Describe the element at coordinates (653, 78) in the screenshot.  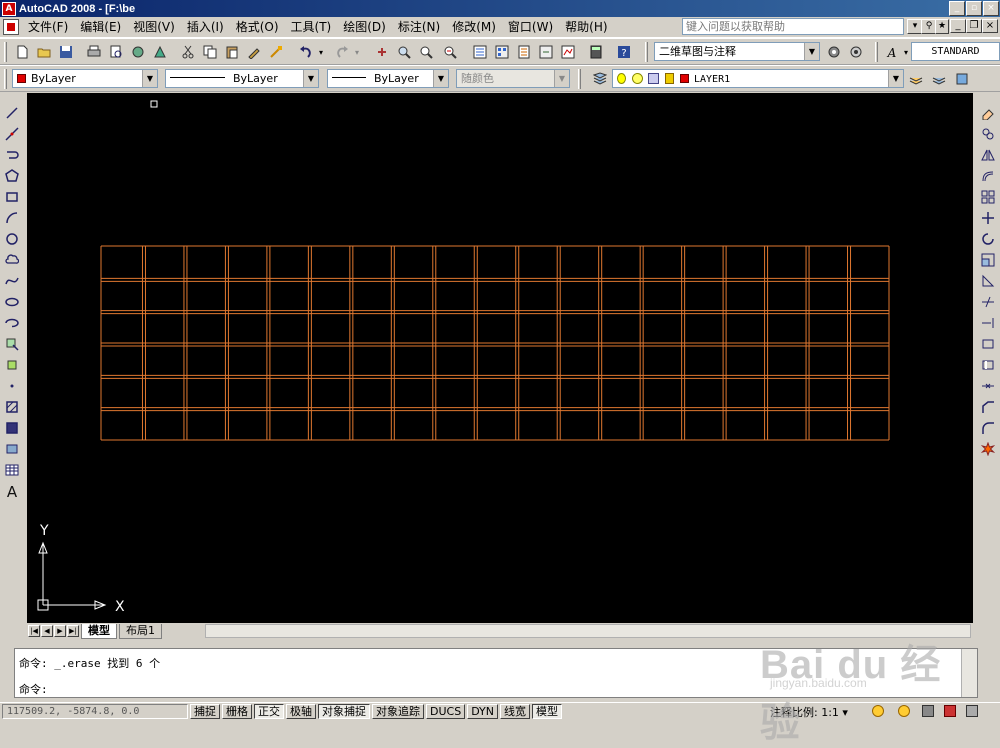
I see `viewport-freeze-icon` at that location.